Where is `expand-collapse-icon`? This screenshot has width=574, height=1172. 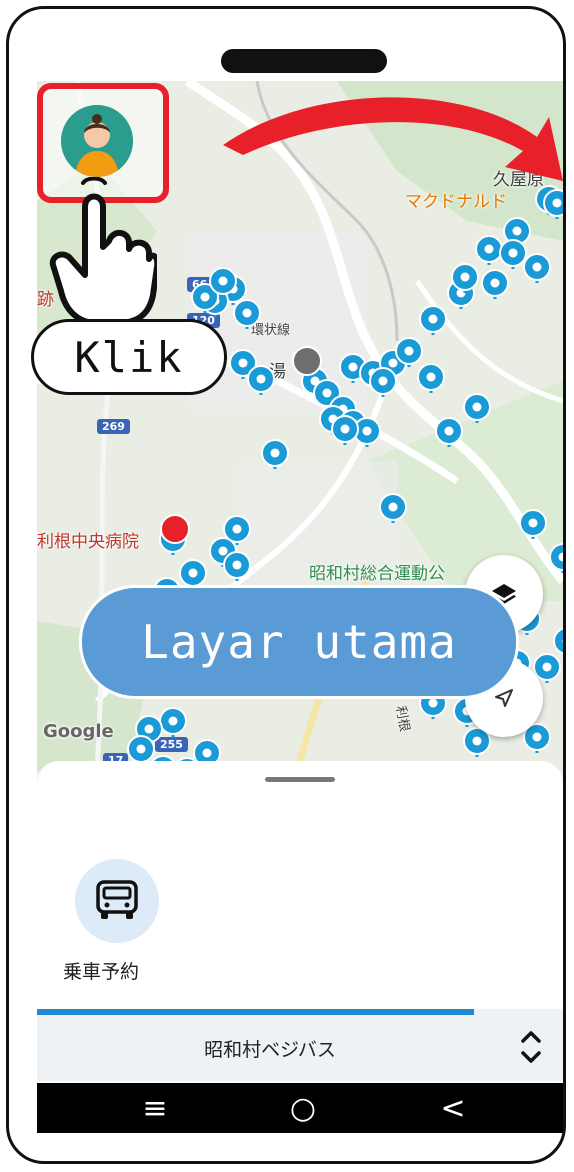 expand-collapse-icon is located at coordinates (531, 1047).